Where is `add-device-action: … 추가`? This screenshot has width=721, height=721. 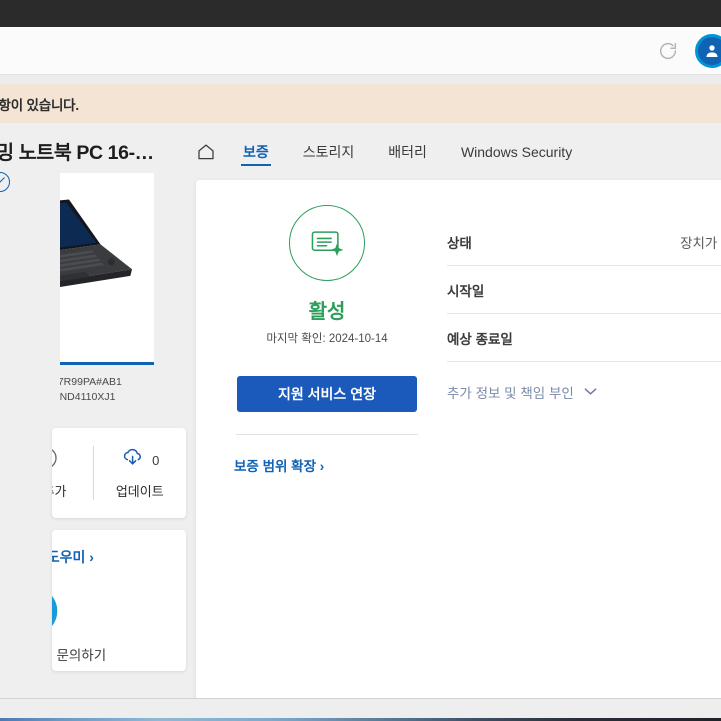
add-device-action: … 추가 is located at coordinates (72, 473).